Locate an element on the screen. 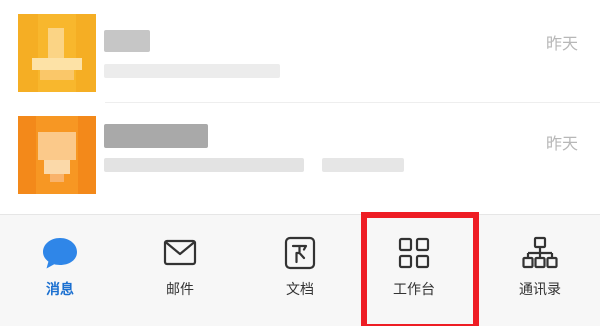 Image resolution: width=600 pixels, height=326 pixels. chat-bubble-icon is located at coordinates (60, 253).